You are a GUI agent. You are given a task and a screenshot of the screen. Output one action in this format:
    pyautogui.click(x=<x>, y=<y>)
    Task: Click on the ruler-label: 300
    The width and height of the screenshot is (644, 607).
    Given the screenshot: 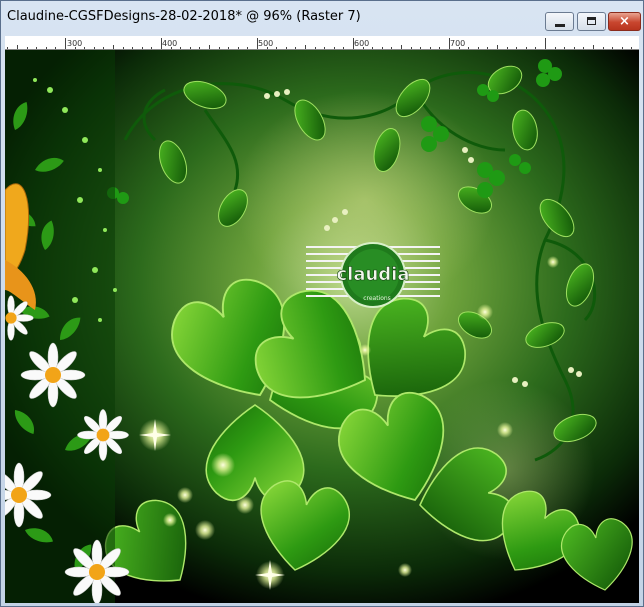 What is the action you would take?
    pyautogui.click(x=74, y=43)
    